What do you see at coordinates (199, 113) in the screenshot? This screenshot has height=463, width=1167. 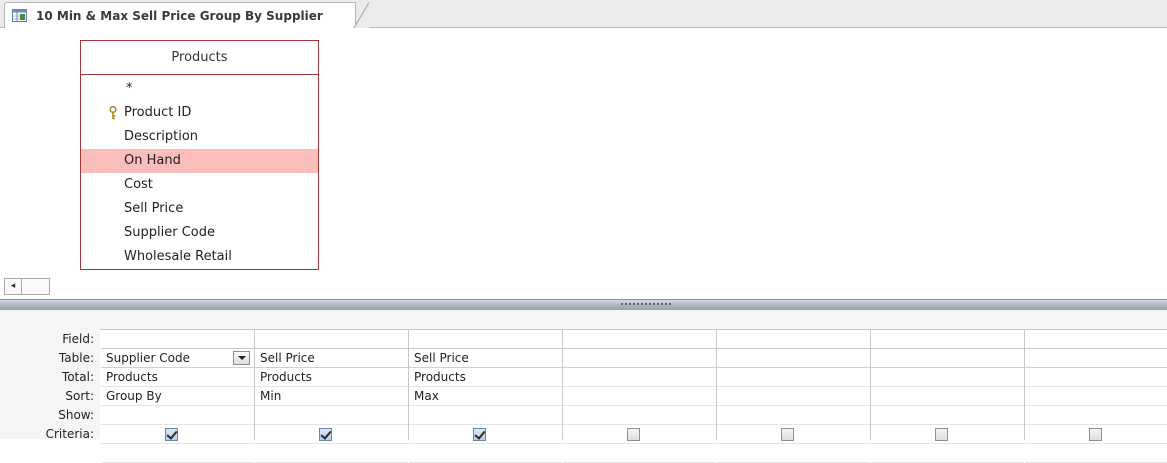 I see `field-list-item-product-id: Product ID` at bounding box center [199, 113].